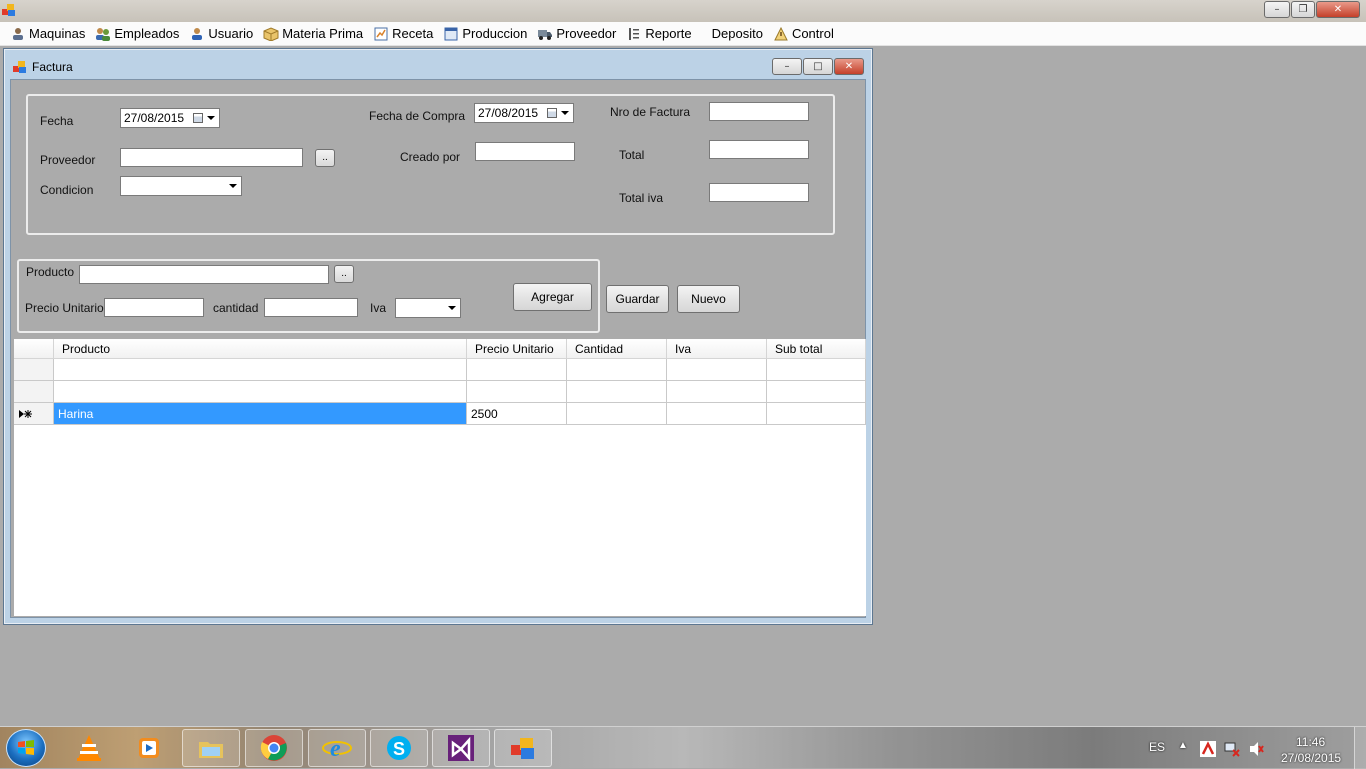 The height and width of the screenshot is (769, 1366). What do you see at coordinates (1256, 749) in the screenshot?
I see `volume-tray-icon` at bounding box center [1256, 749].